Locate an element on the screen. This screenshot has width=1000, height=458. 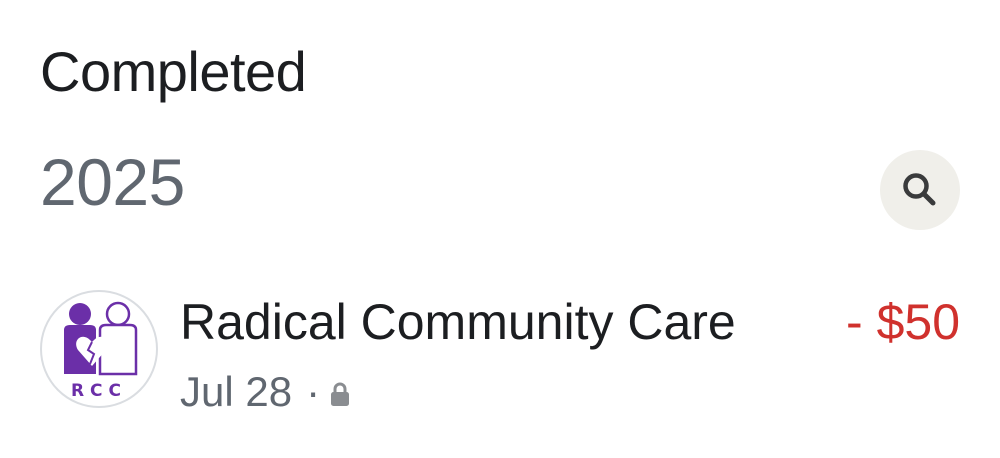
transaction-date: Jul 28 is located at coordinates (236, 391).